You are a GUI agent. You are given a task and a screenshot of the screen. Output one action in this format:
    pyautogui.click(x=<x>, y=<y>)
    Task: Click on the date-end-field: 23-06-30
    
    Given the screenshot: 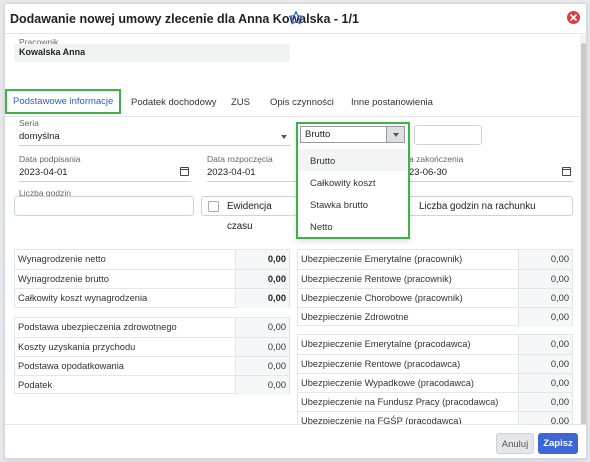 What is the action you would take?
    pyautogui.click(x=491, y=173)
    